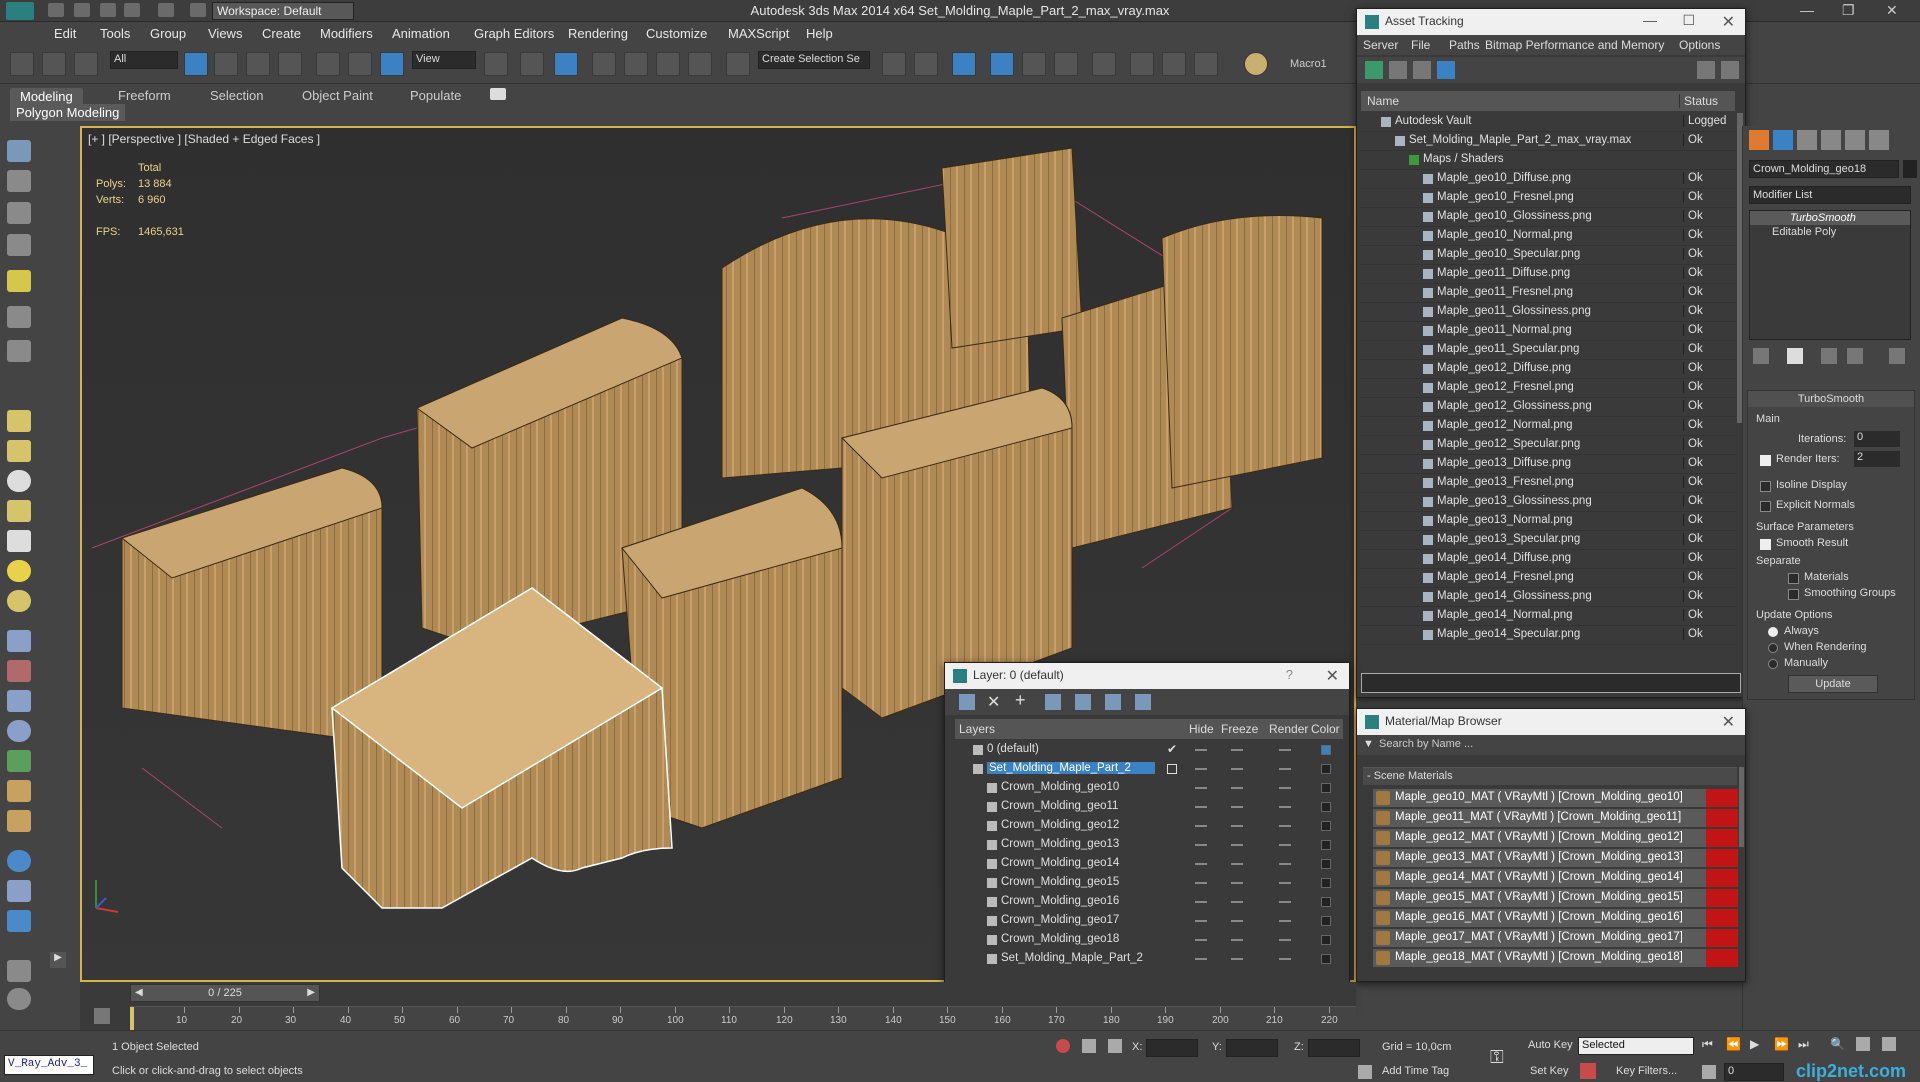 The image size is (1920, 1082). Describe the element at coordinates (1548, 160) in the screenshot. I see `asset-row: Maps / Shaders` at that location.